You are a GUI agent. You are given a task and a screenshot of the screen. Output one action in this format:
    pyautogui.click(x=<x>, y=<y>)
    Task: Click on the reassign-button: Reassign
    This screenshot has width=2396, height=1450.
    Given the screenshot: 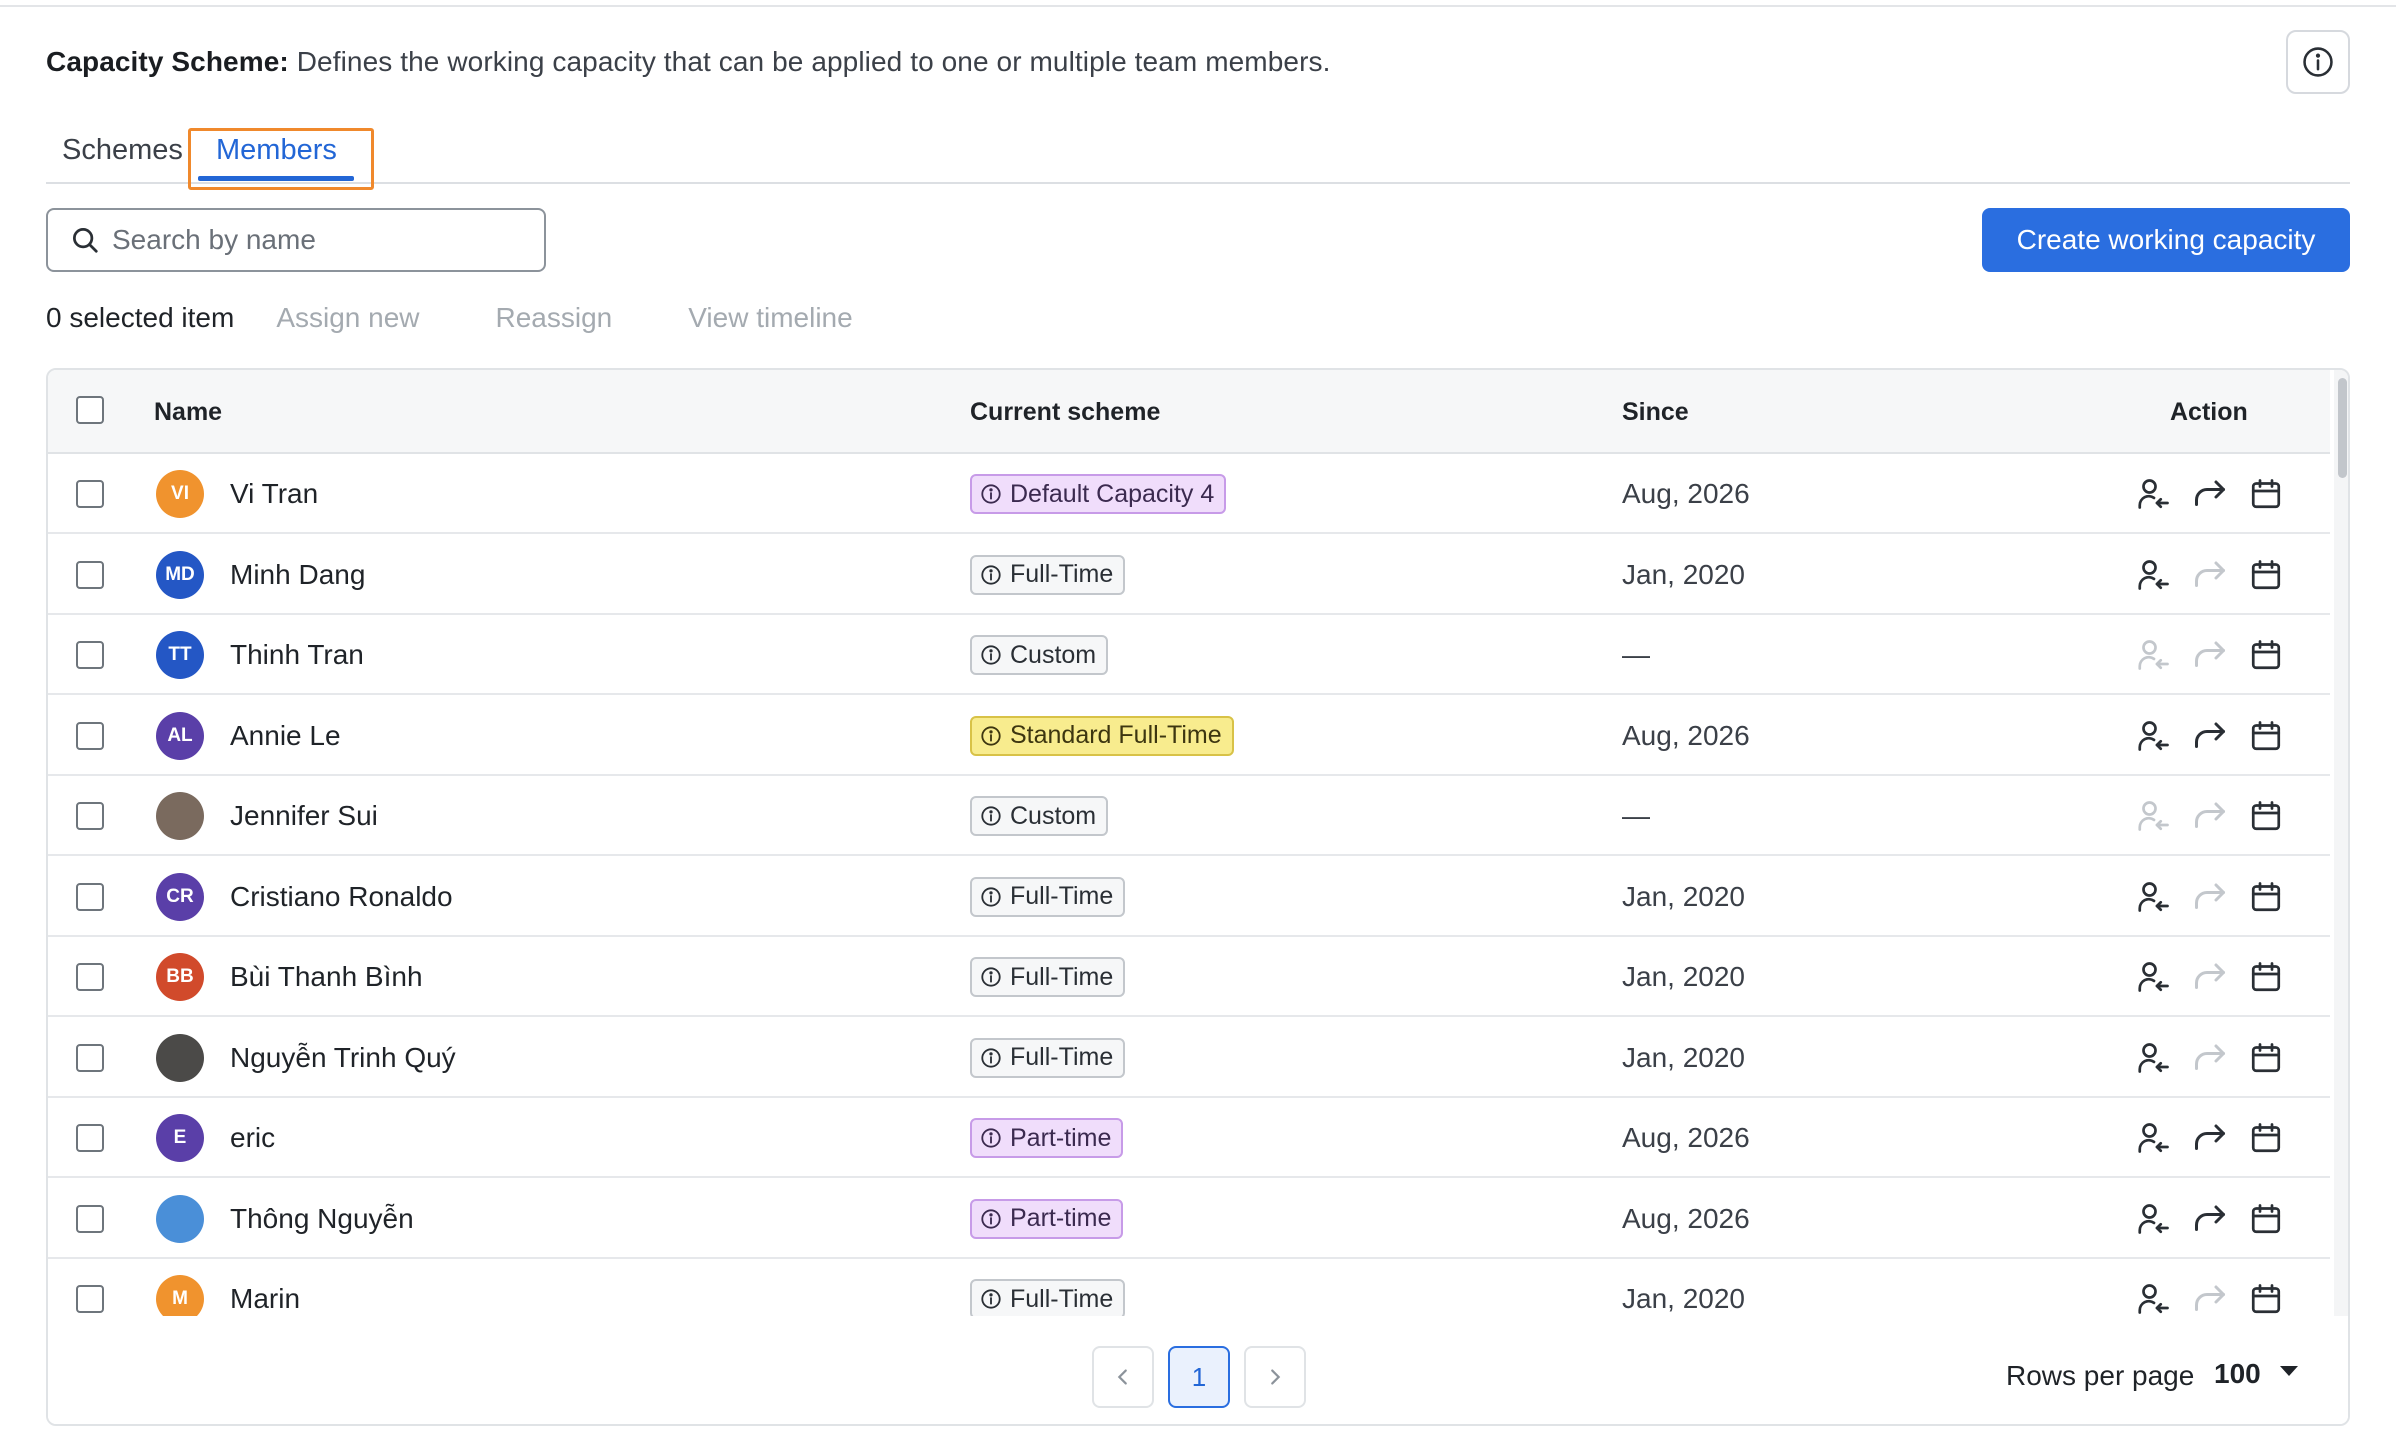 What is the action you would take?
    pyautogui.click(x=554, y=318)
    